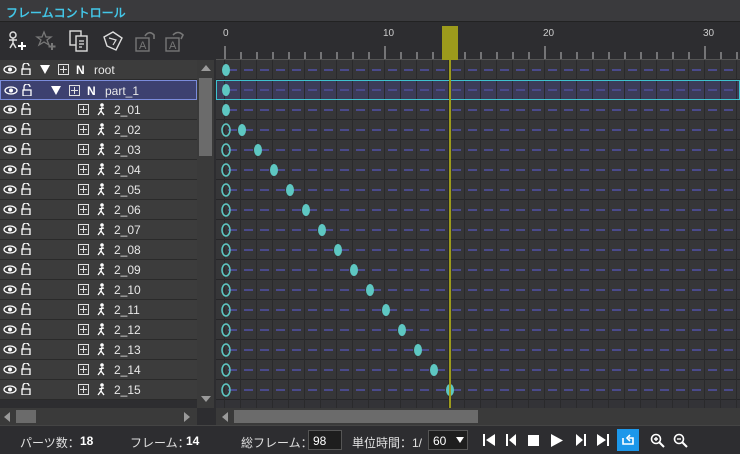  Describe the element at coordinates (511, 440) in the screenshot. I see `prev-frame-button` at that location.